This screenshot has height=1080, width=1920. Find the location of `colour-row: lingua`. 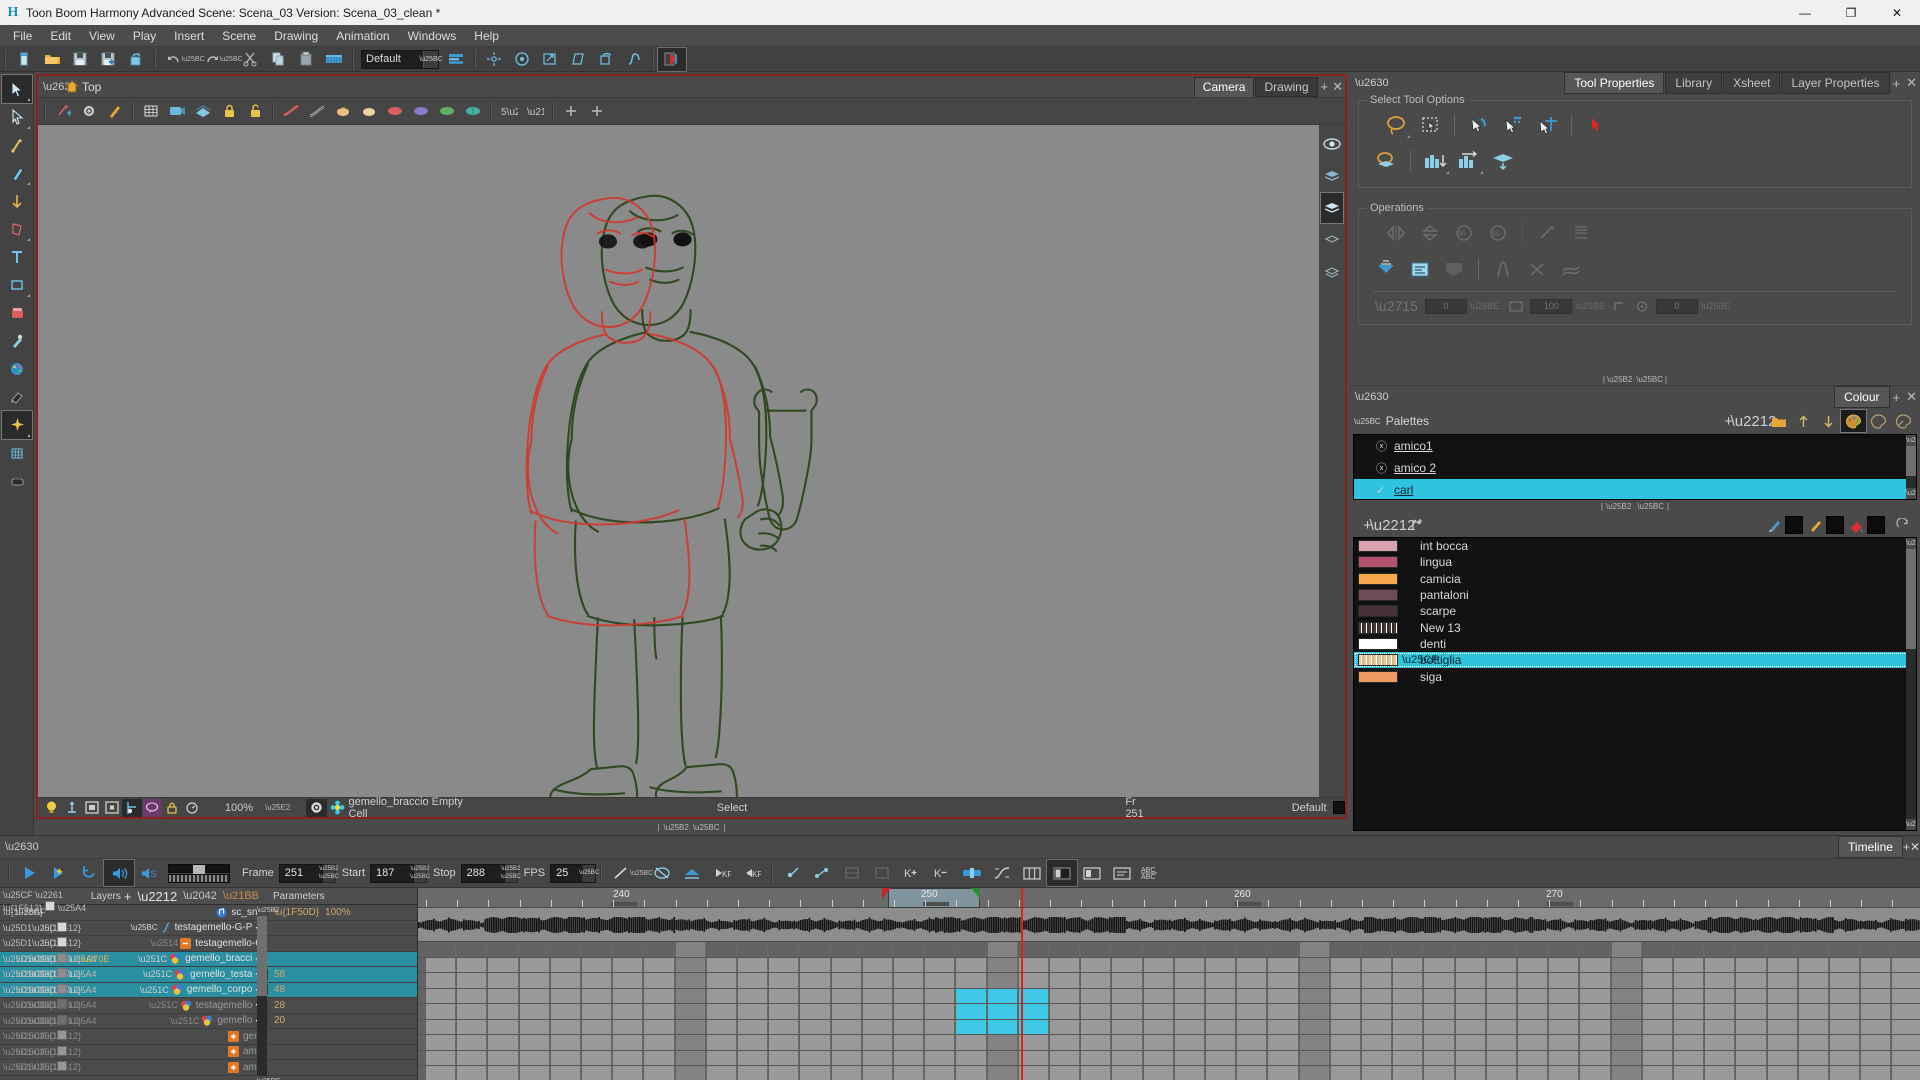

colour-row: lingua is located at coordinates (1635, 562).